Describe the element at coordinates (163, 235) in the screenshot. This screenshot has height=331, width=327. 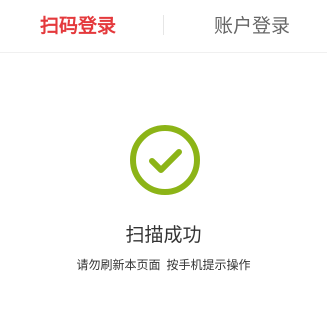
I see `scan-success-title: 扫描成功` at that location.